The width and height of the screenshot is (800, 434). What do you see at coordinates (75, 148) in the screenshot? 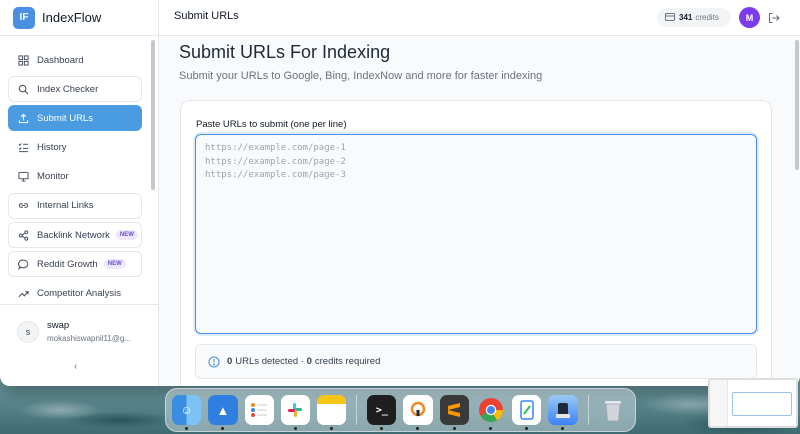
I see `sidebar-item-history: History` at bounding box center [75, 148].